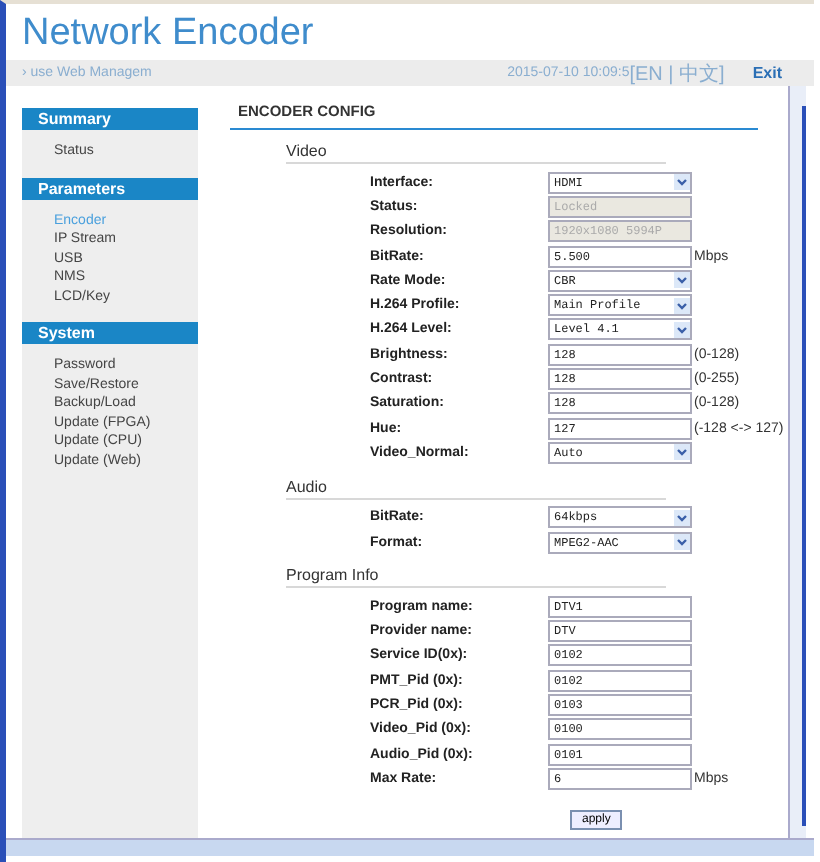 The width and height of the screenshot is (820, 862). Describe the element at coordinates (476, 577) in the screenshot. I see `section-title: Program Info` at that location.